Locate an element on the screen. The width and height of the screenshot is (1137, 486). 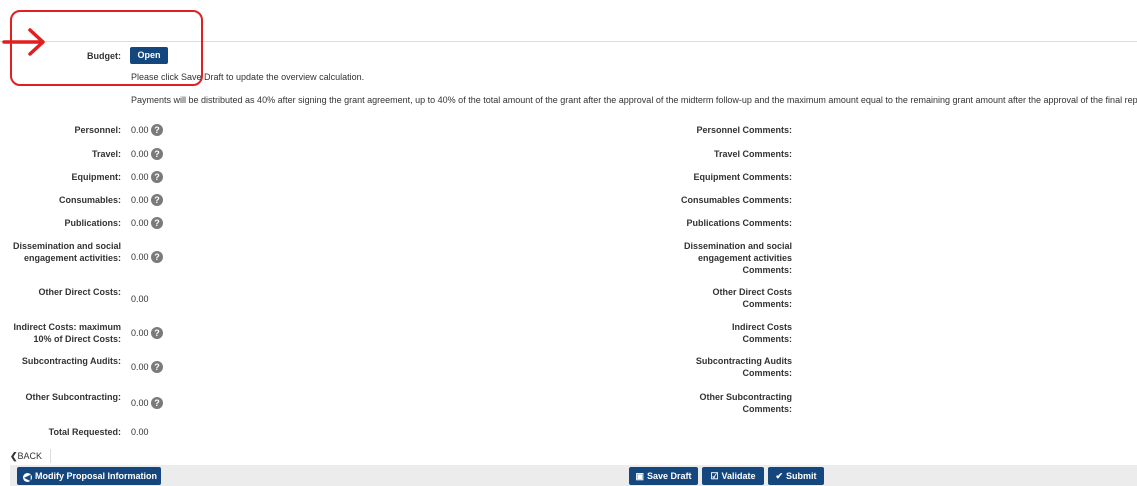
modify-proposal-button: ◀ Modify Proposal Information is located at coordinates (89, 476).